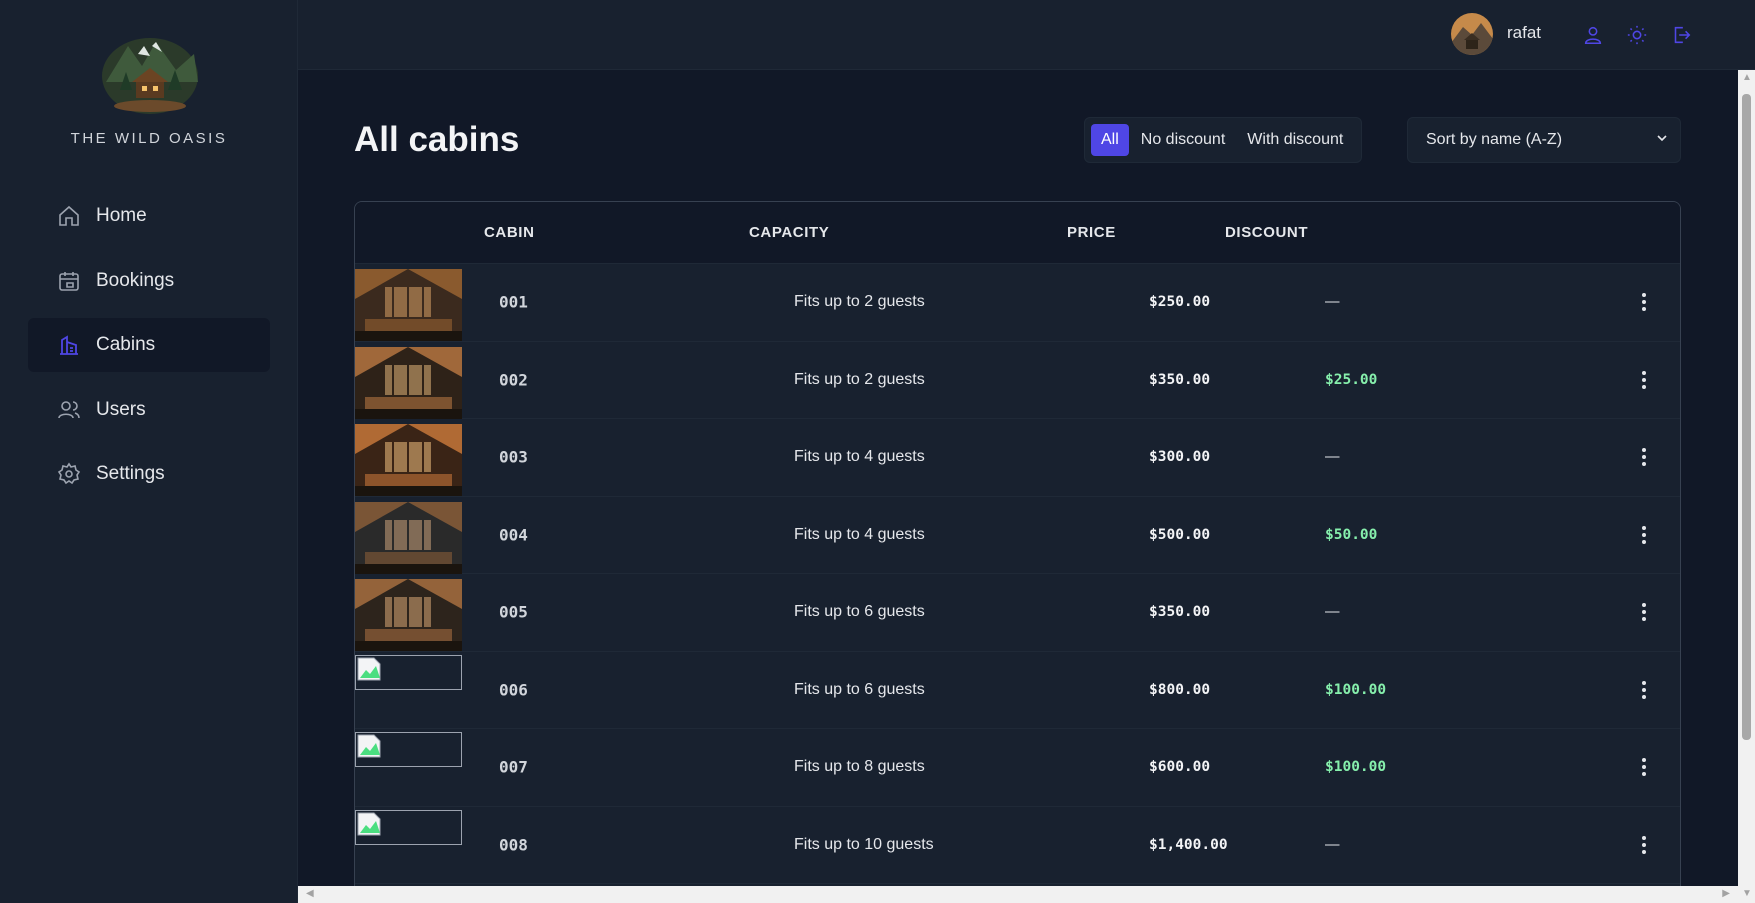 The height and width of the screenshot is (903, 1755). Describe the element at coordinates (1726, 893) in the screenshot. I see `scroll-right-icon: ▶` at that location.